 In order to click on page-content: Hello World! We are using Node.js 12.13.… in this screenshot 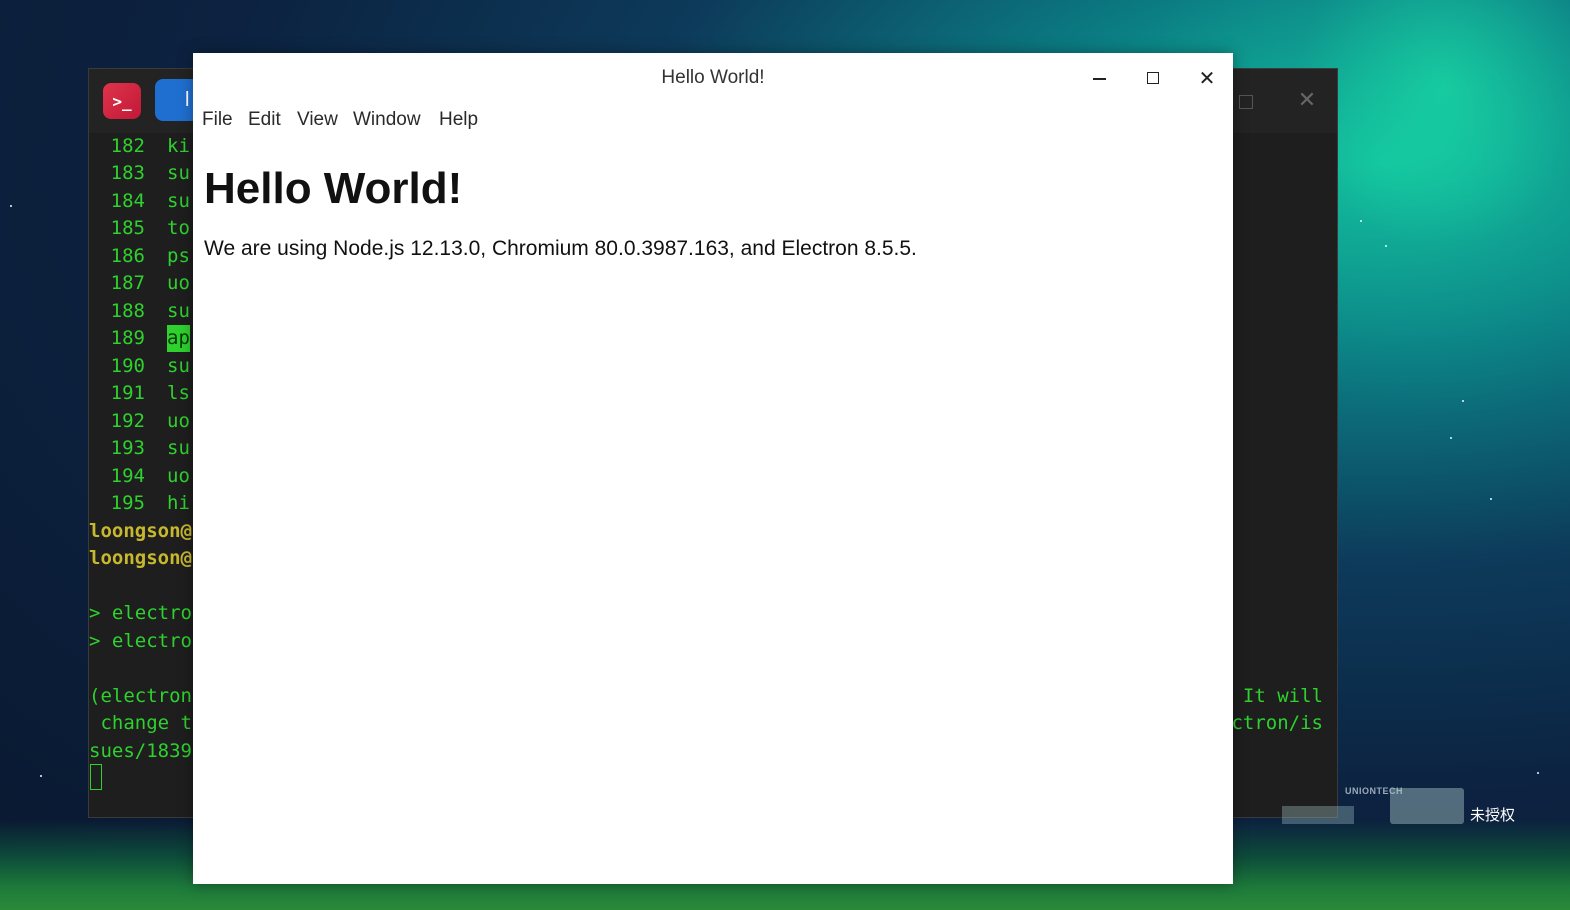, I will do `click(708, 212)`.